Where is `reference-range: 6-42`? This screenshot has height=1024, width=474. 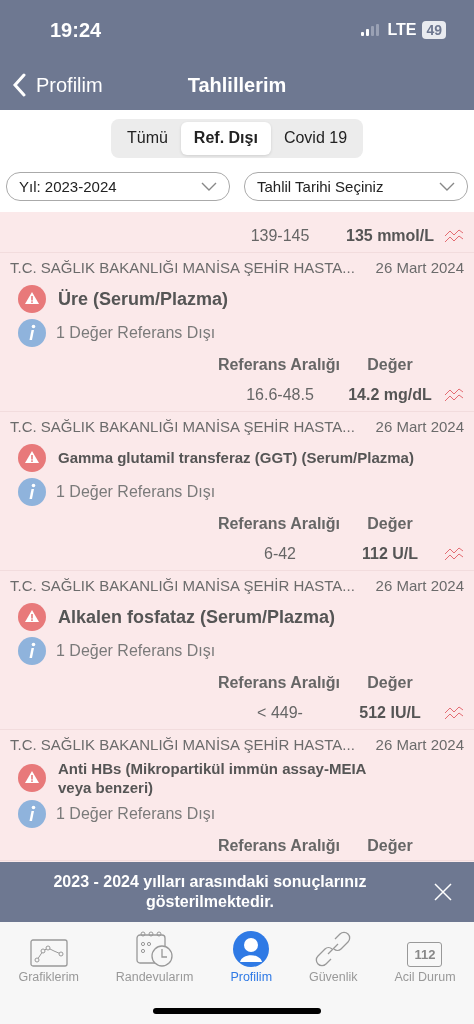 reference-range: 6-42 is located at coordinates (280, 554).